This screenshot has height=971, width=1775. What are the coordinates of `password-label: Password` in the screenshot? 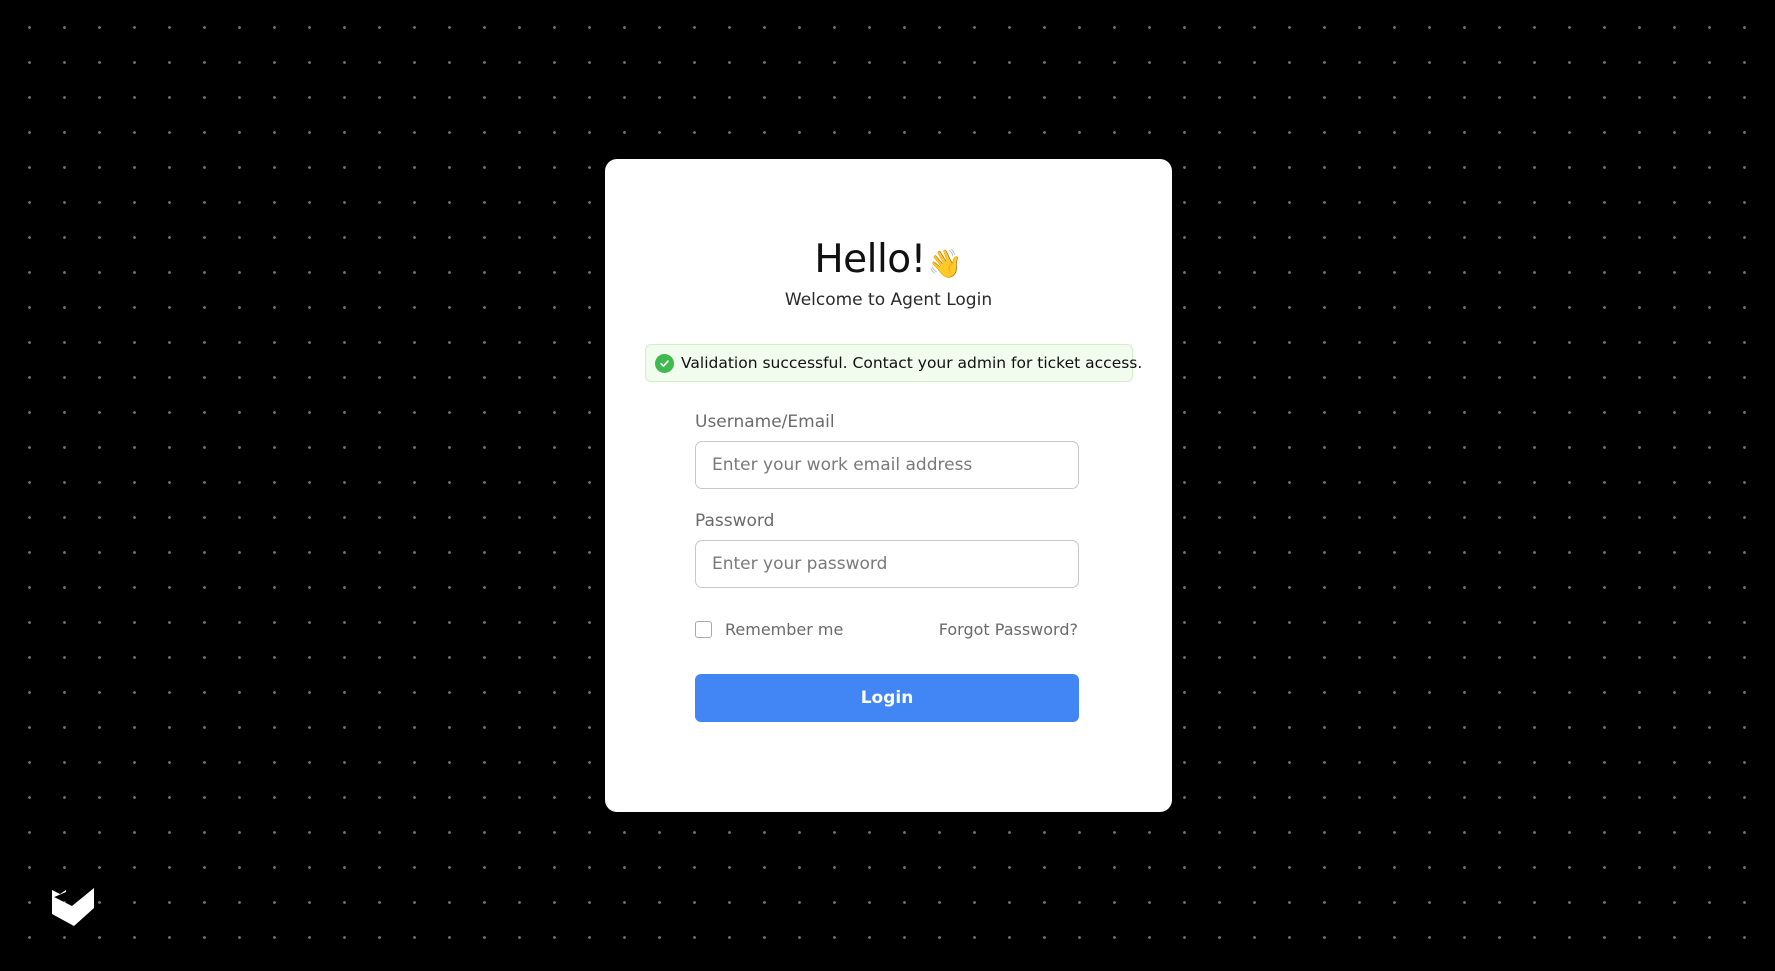 It's located at (735, 521).